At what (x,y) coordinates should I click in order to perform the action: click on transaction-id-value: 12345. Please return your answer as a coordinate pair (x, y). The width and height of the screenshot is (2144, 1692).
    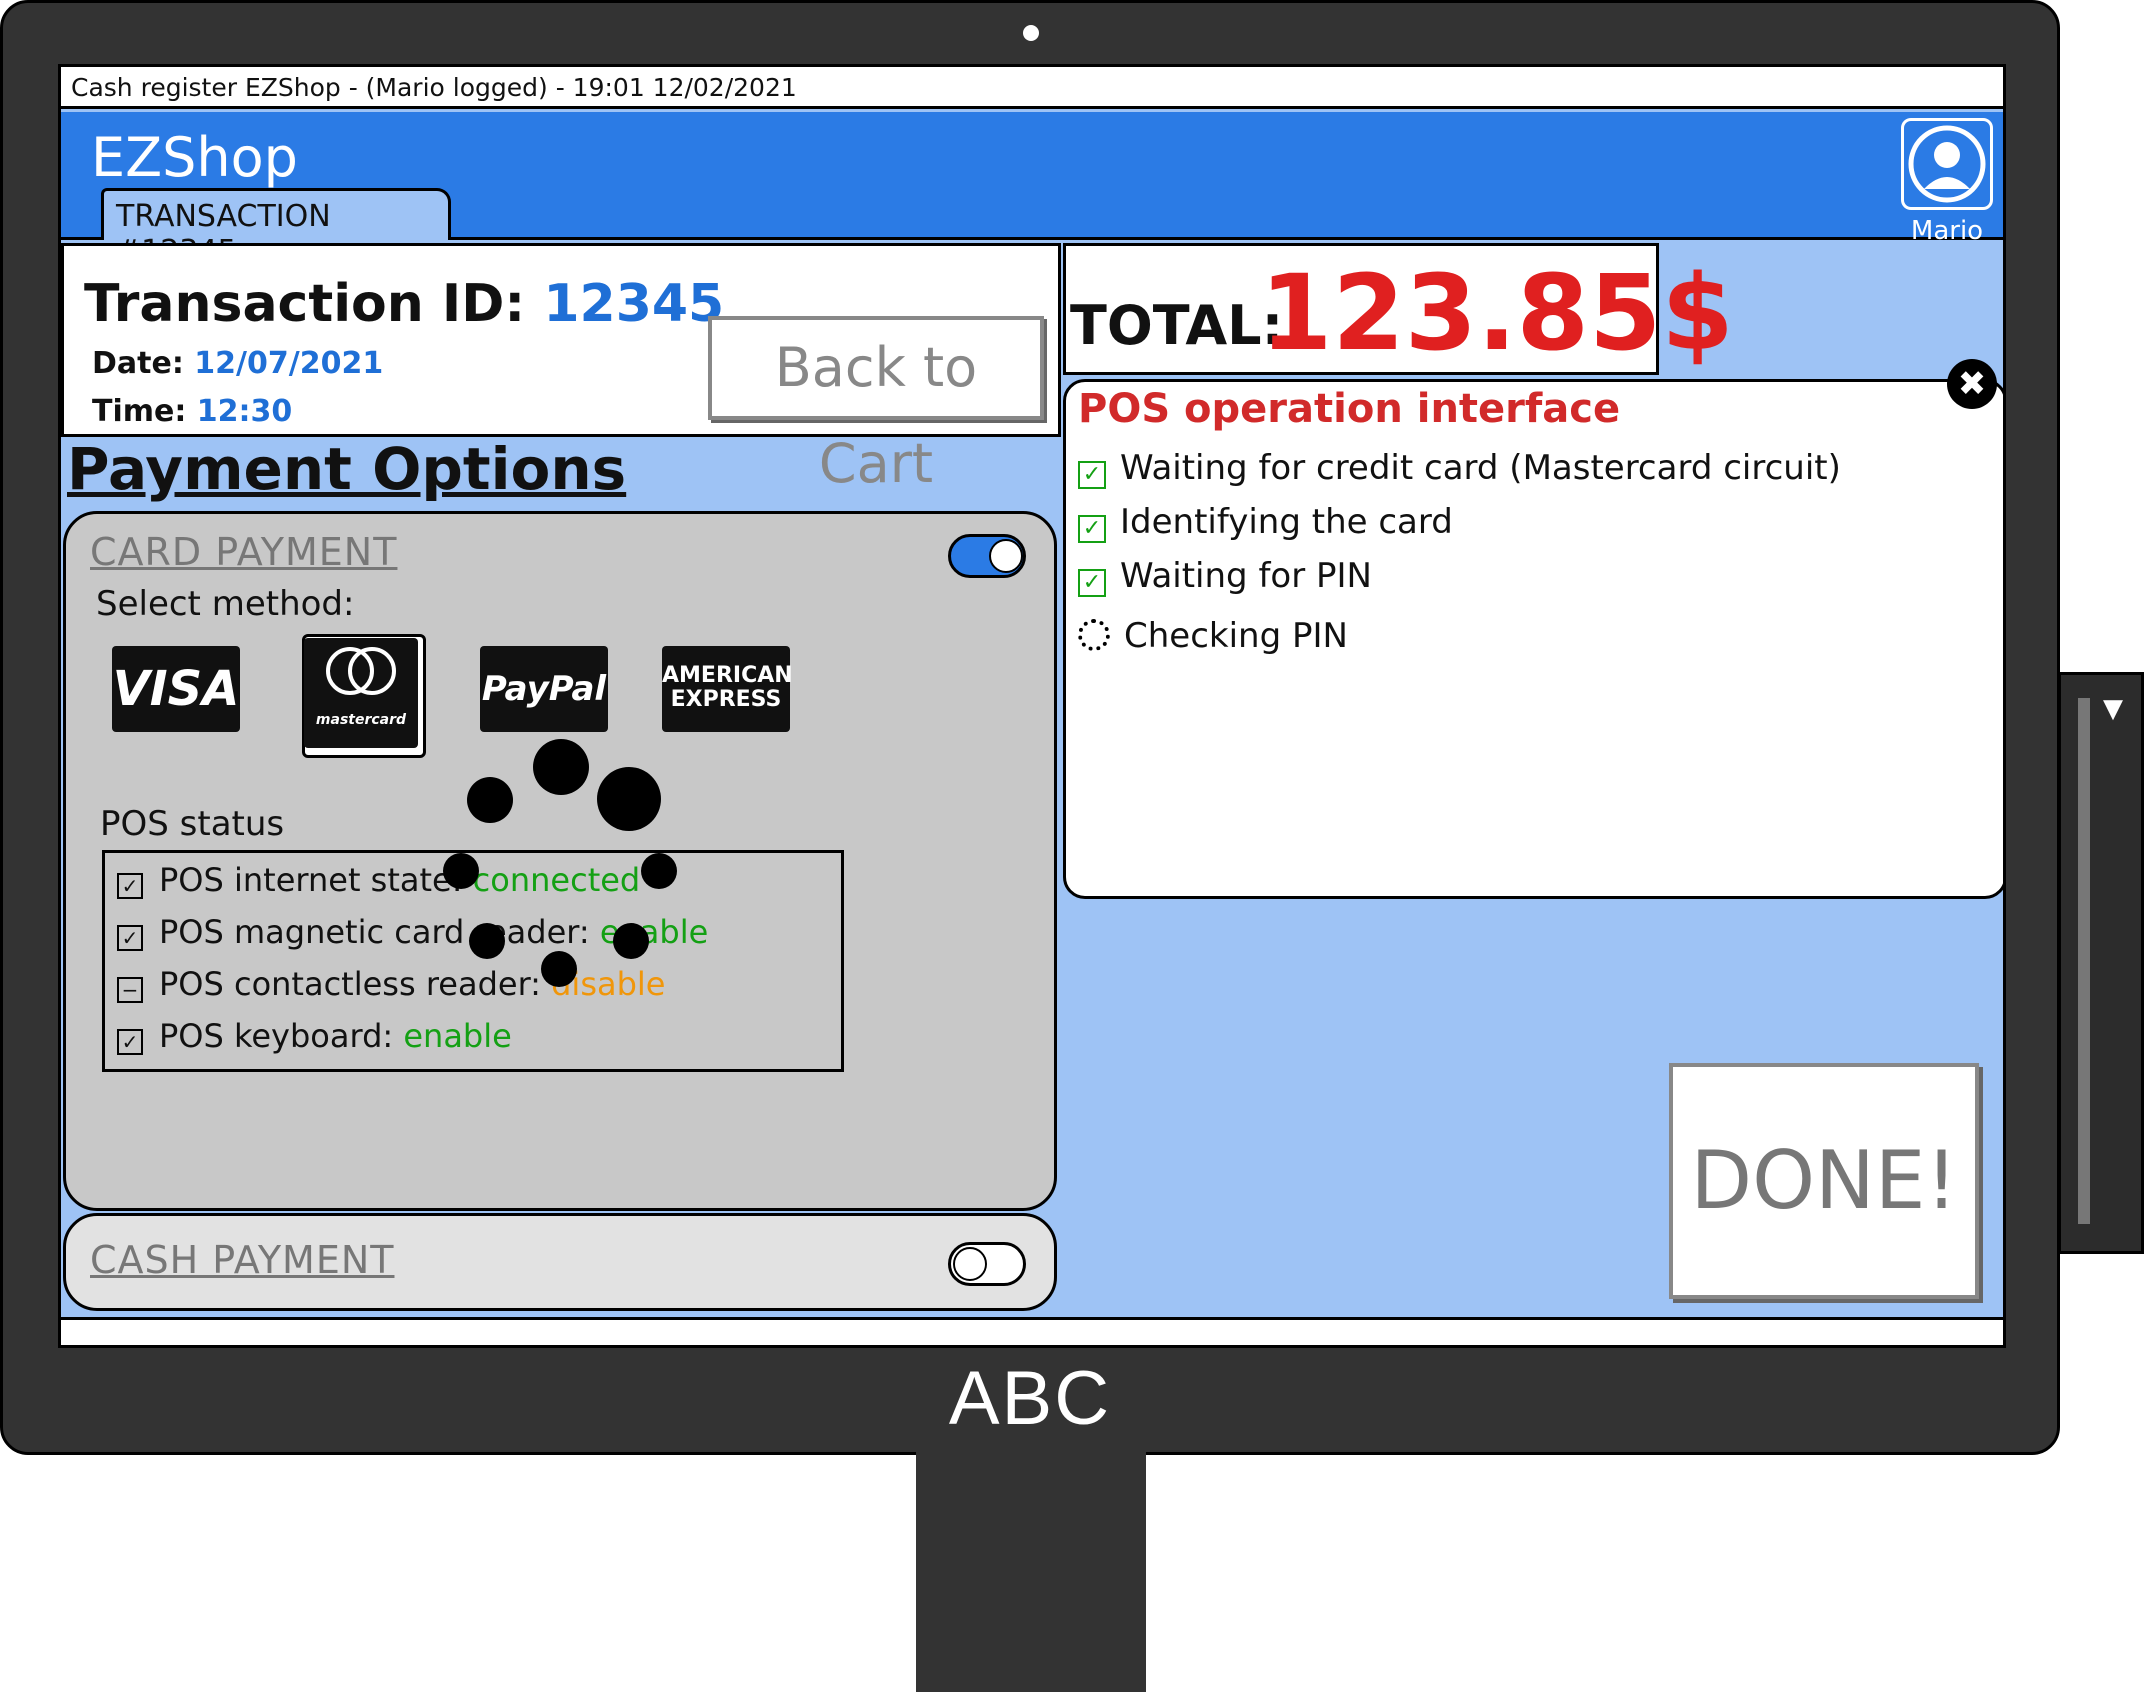
    Looking at the image, I should click on (634, 304).